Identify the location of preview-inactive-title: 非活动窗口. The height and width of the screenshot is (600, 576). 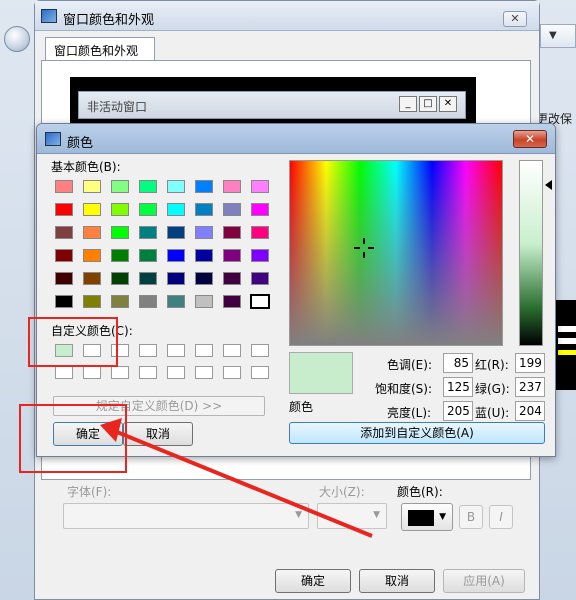
(117, 107).